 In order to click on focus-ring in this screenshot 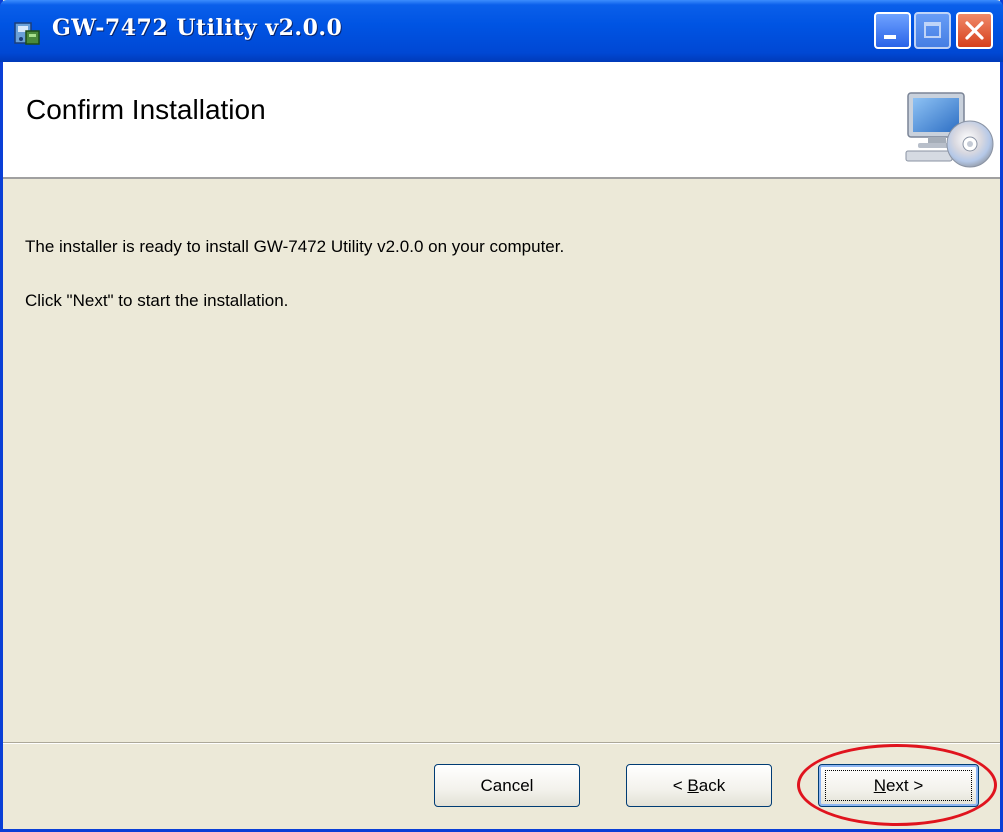, I will do `click(898, 785)`.